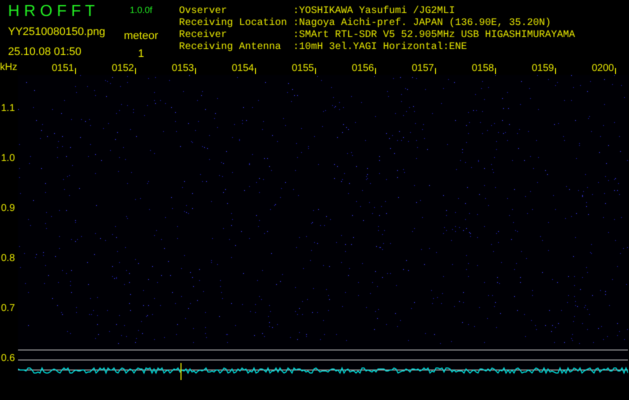 Image resolution: width=629 pixels, height=400 pixels. I want to click on info-value: :10mH 3el.YAGI Horizontal:ENE, so click(380, 48).